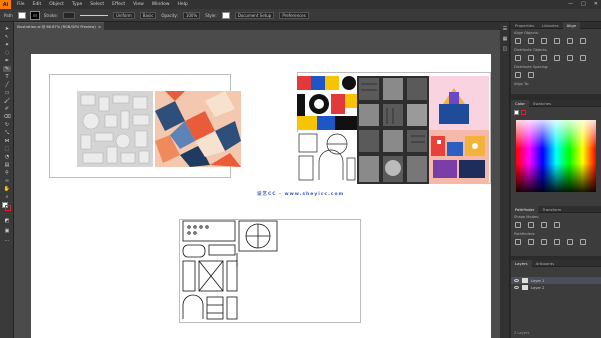  I want to click on selection-tool-icon: ➤, so click(7, 29).